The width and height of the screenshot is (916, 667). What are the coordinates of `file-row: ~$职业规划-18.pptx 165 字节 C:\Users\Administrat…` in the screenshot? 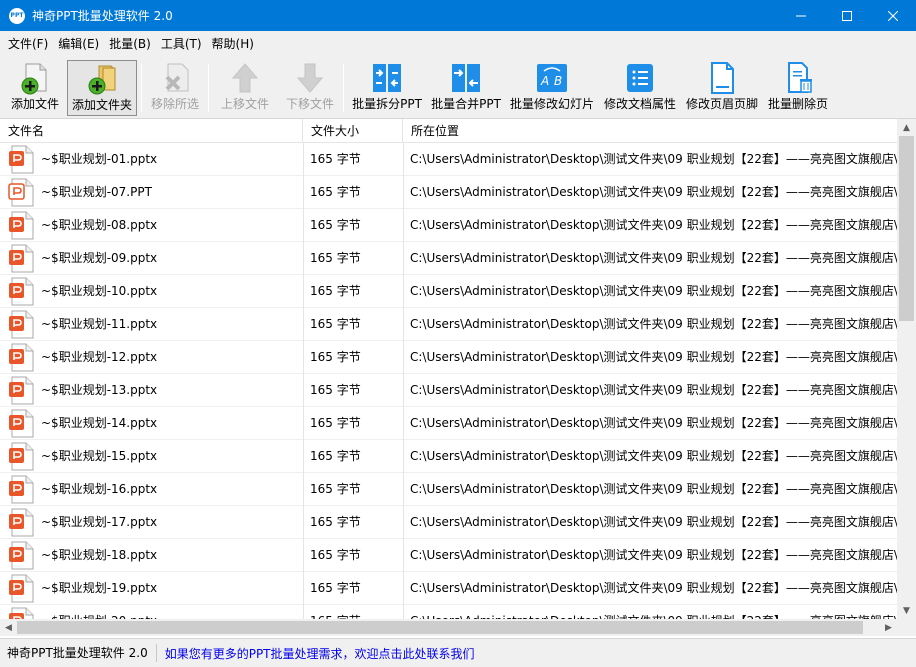 It's located at (448, 555).